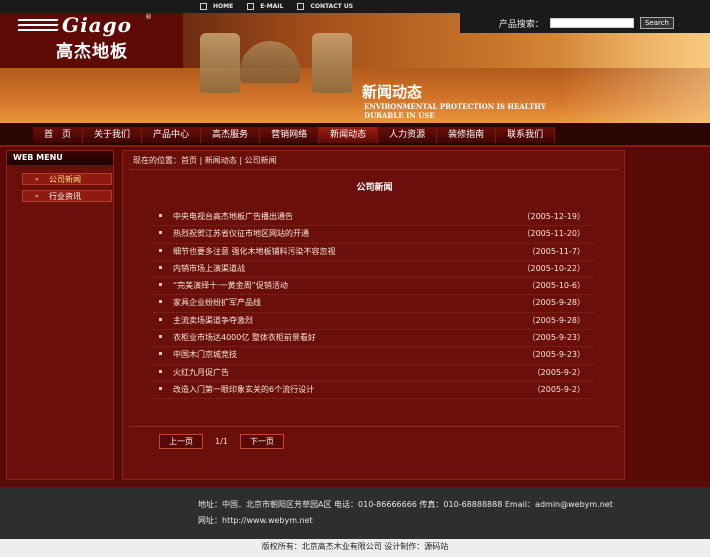  I want to click on pagination: 上一页 1/1 下一页, so click(221, 441).